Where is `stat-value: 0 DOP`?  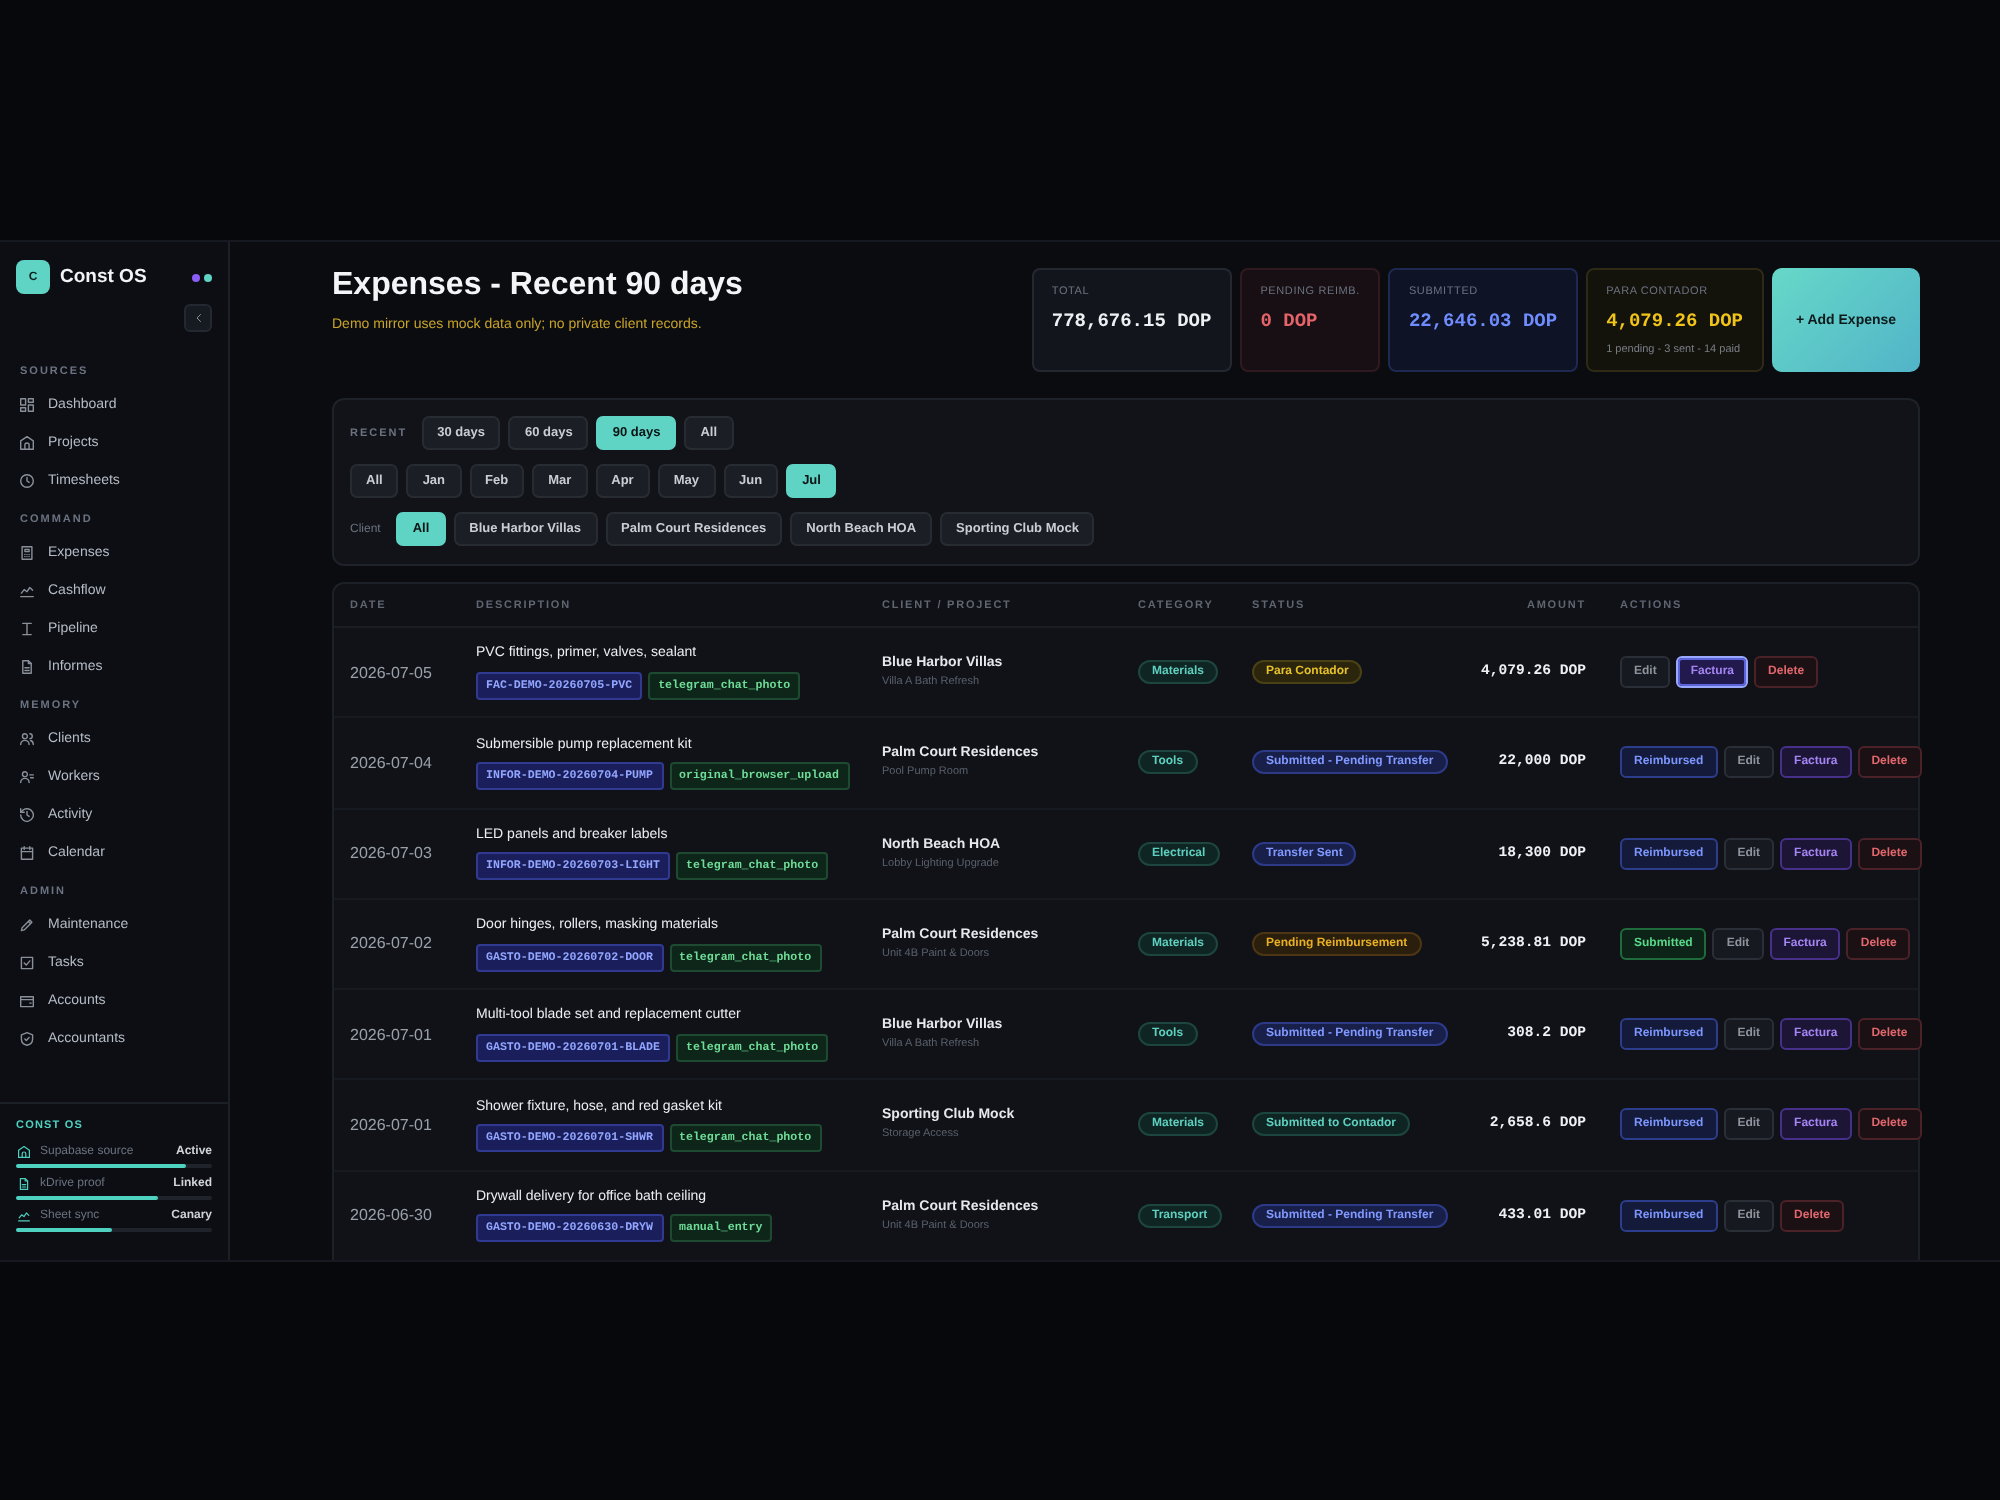
stat-value: 0 DOP is located at coordinates (1289, 322).